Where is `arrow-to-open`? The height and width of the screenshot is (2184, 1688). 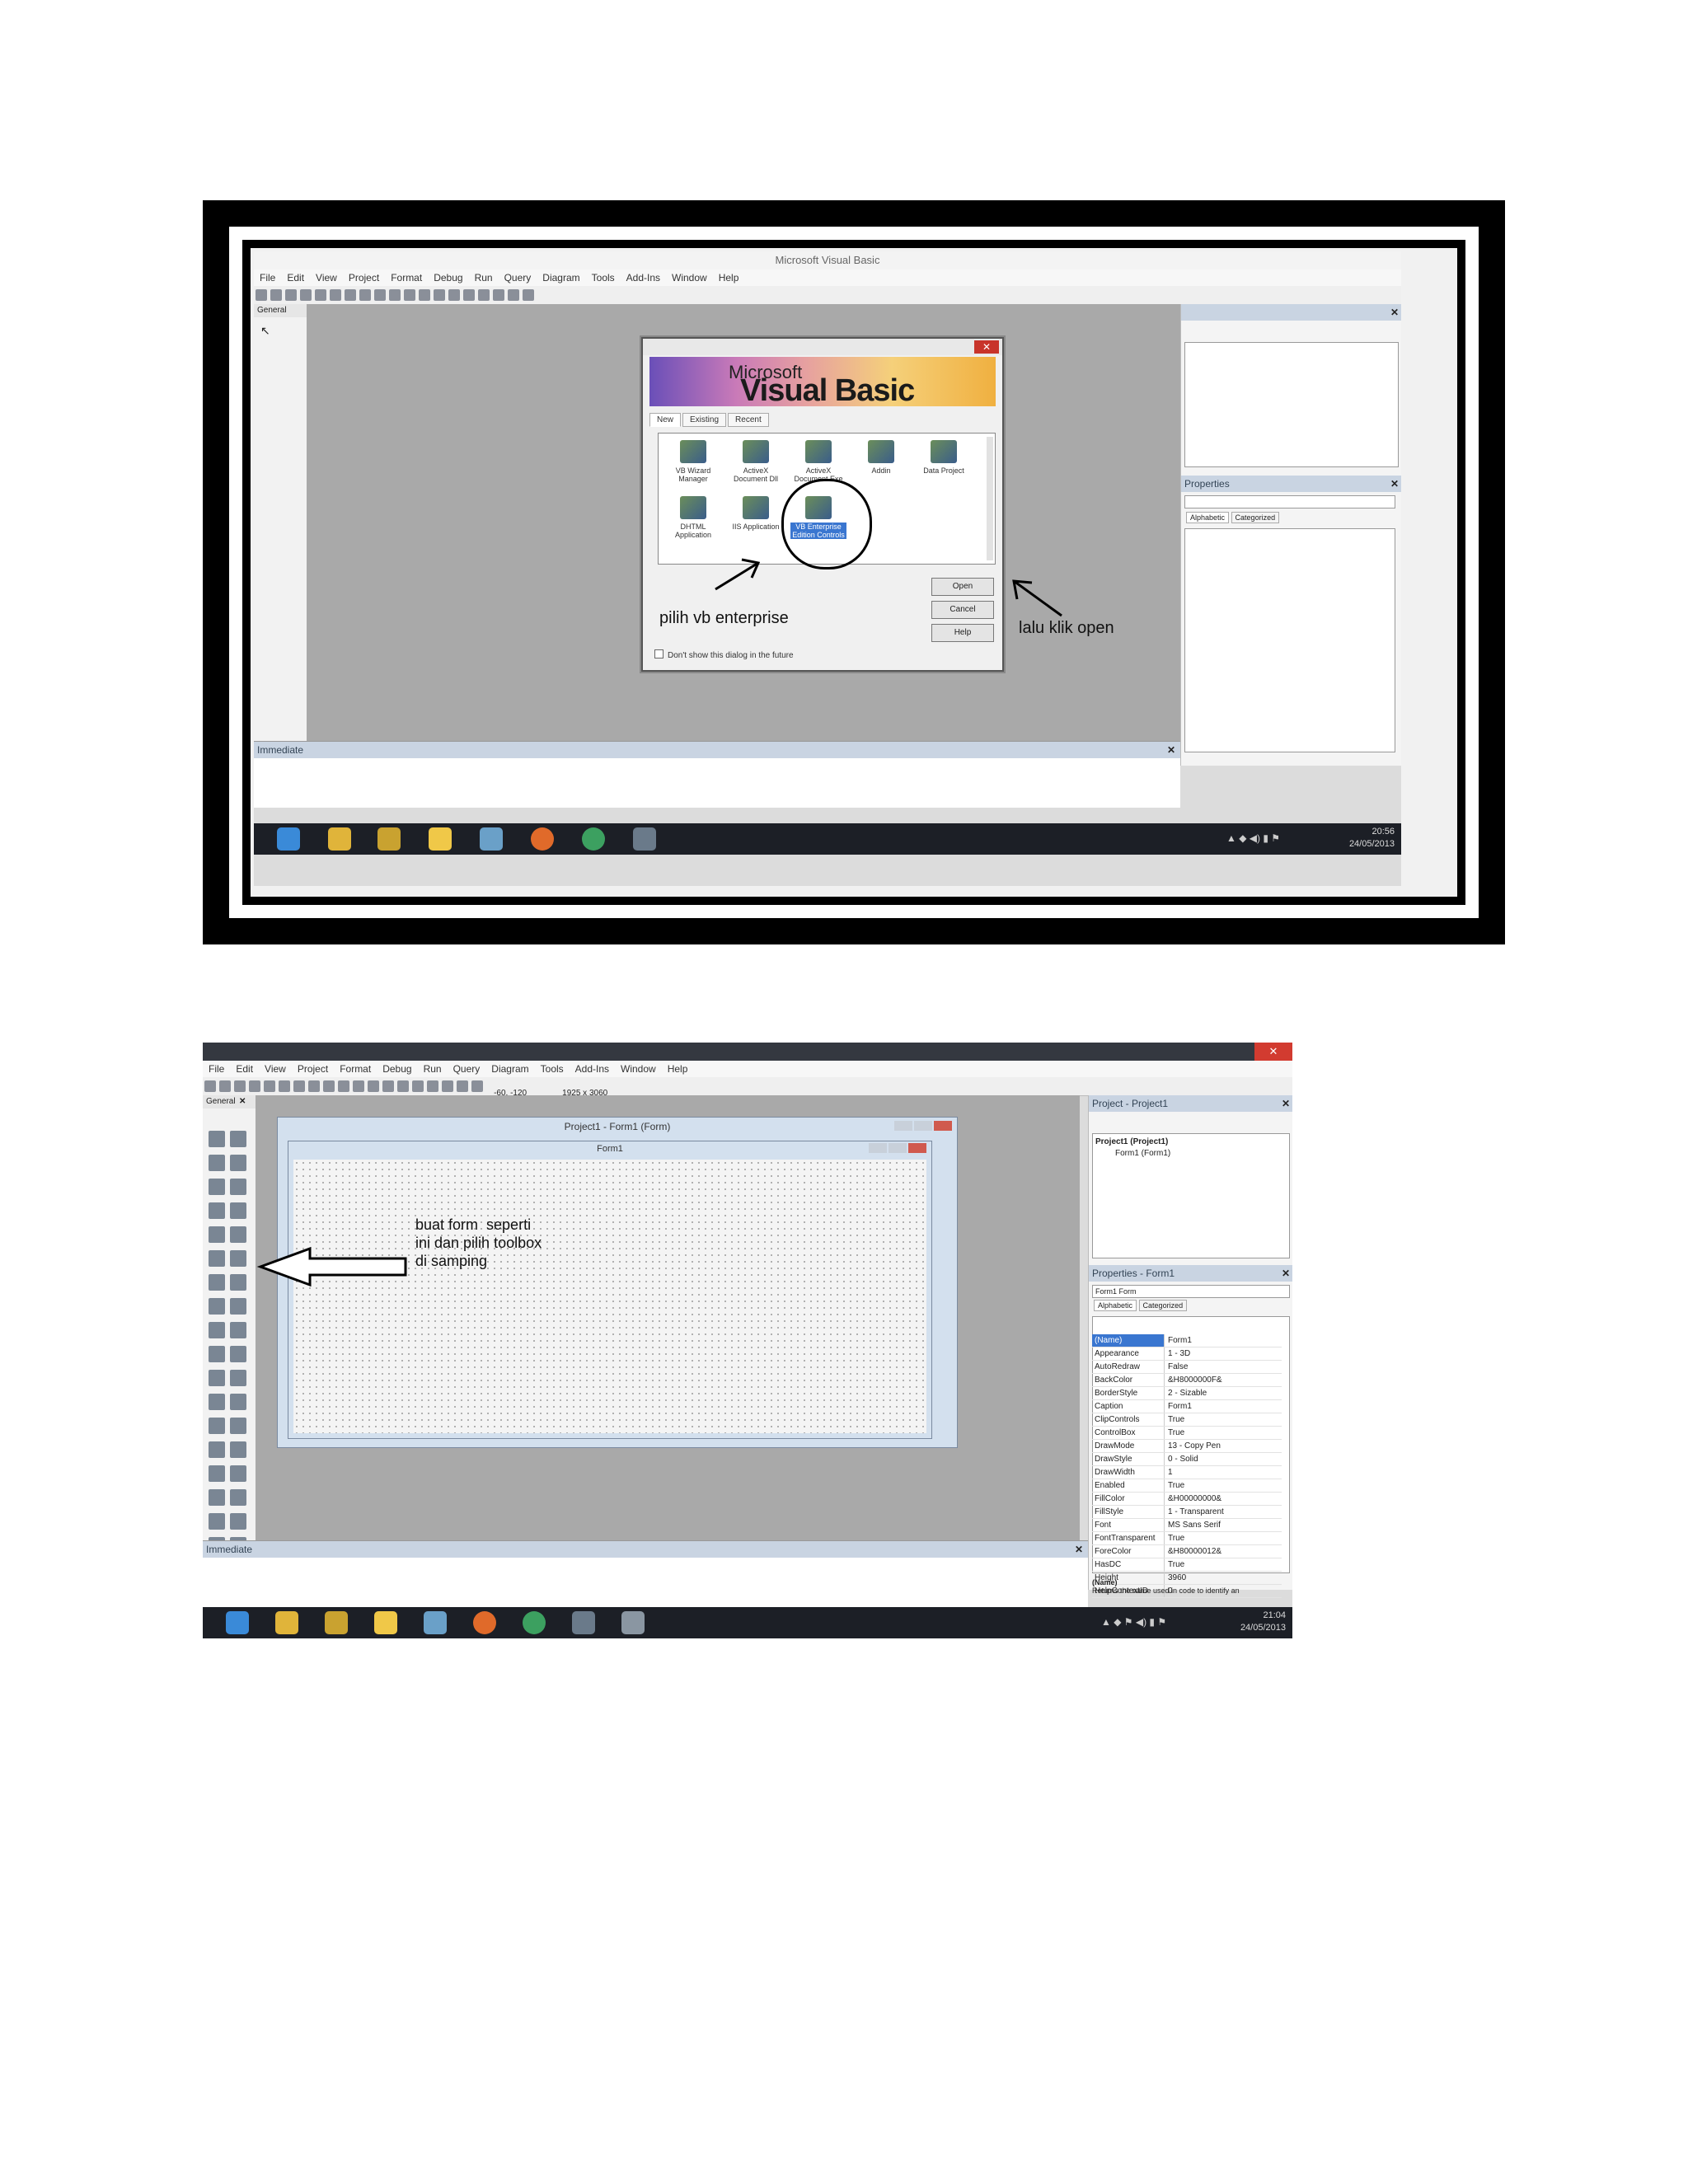 arrow-to-open is located at coordinates (1038, 598).